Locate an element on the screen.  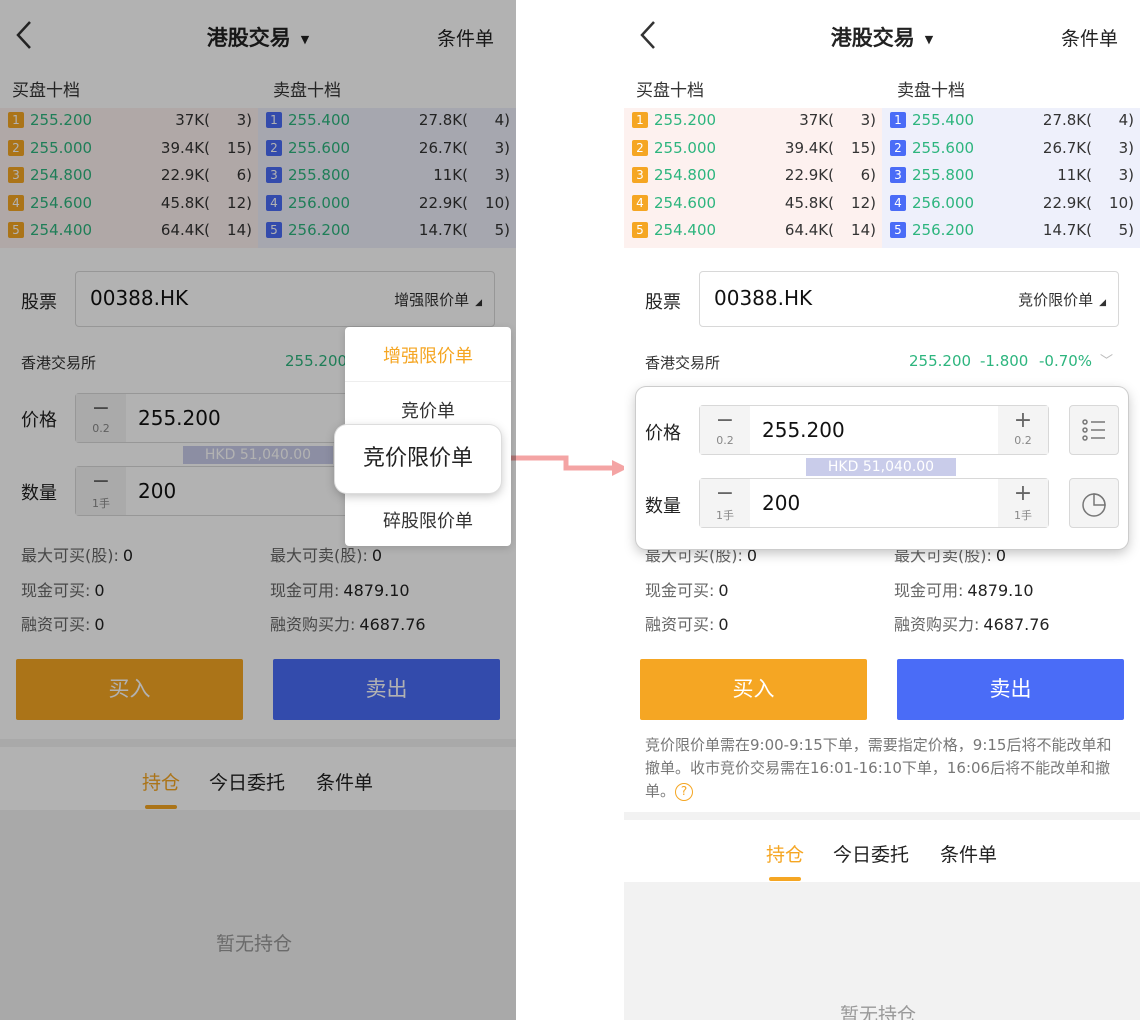
stock-label: 股票 is located at coordinates (663, 302).